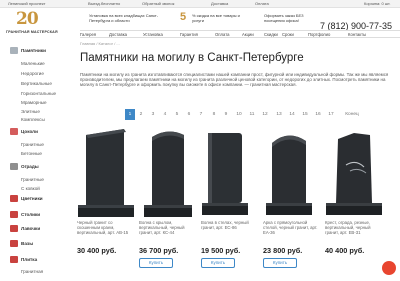  What do you see at coordinates (319, 34) in the screenshot?
I see `nav-item: Портфолио` at bounding box center [319, 34].